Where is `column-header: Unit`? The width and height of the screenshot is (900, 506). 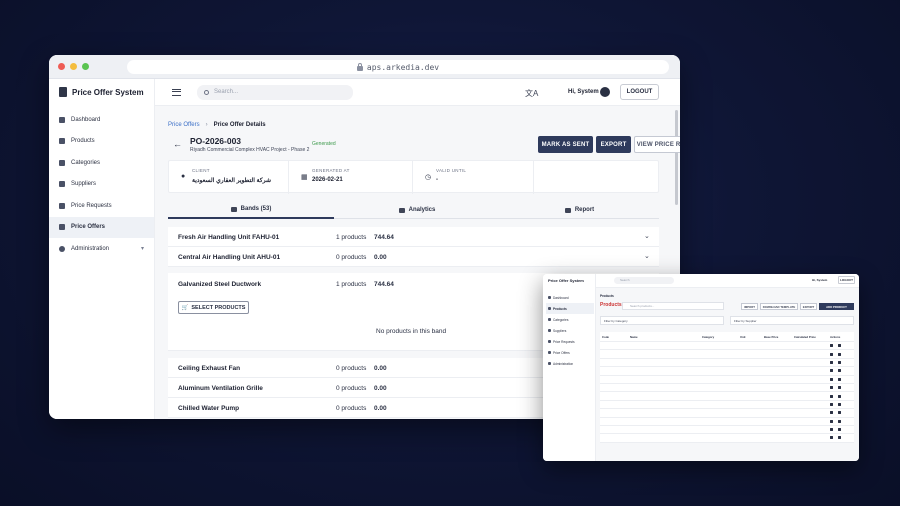 column-header: Unit is located at coordinates (752, 337).